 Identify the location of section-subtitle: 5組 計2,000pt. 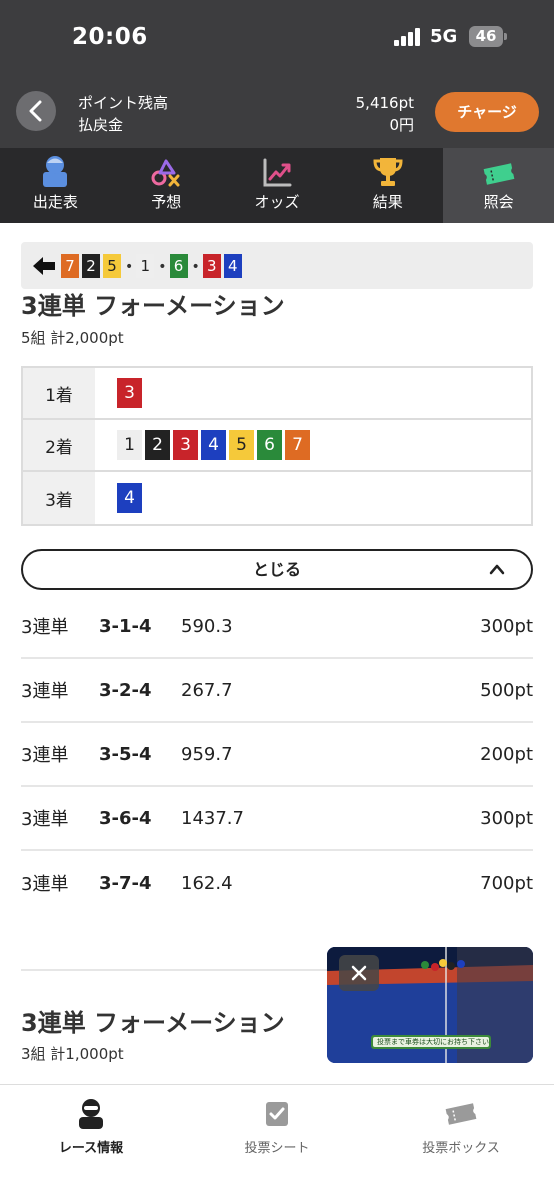
(72, 338).